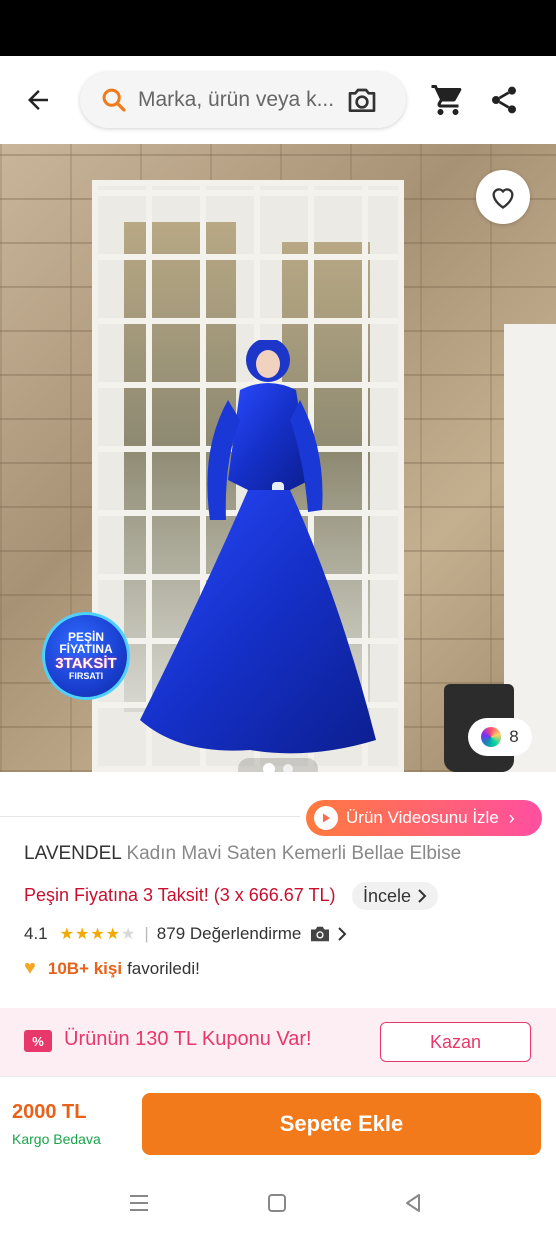 Image resolution: width=556 pixels, height=1235 pixels. What do you see at coordinates (86, 656) in the screenshot?
I see `installment-promo-badge: PEŞİN FİYATINA 3TAKSİT FIRSATI` at bounding box center [86, 656].